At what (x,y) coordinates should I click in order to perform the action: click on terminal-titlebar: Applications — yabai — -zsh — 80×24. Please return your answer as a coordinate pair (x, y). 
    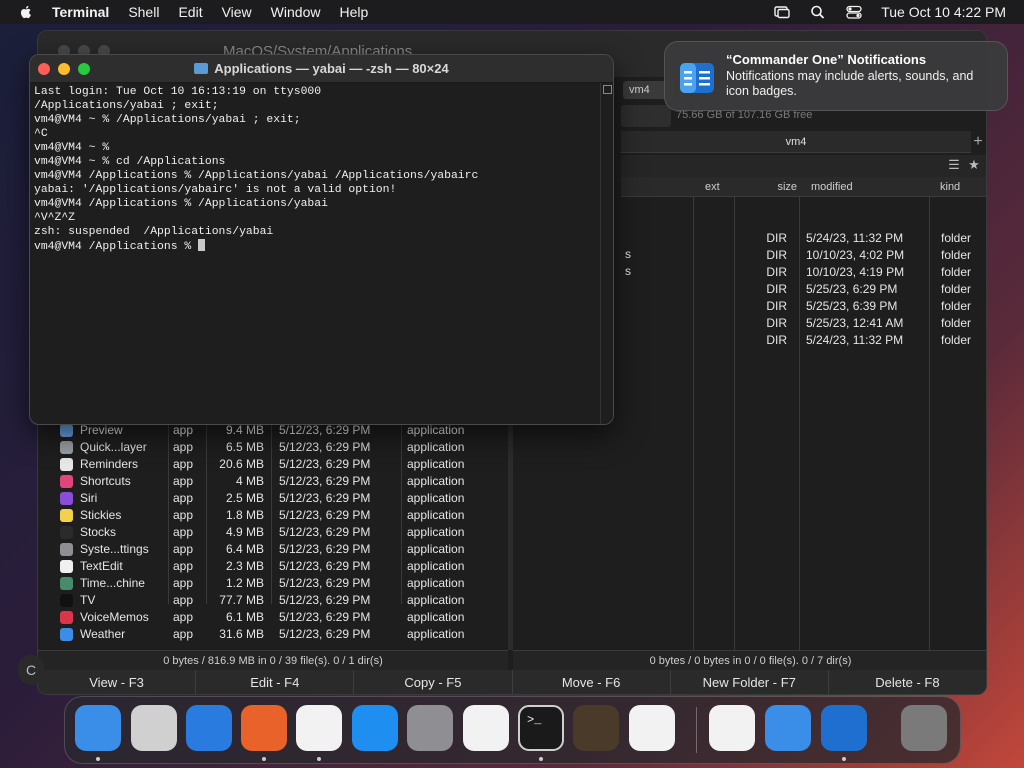
    Looking at the image, I should click on (321, 69).